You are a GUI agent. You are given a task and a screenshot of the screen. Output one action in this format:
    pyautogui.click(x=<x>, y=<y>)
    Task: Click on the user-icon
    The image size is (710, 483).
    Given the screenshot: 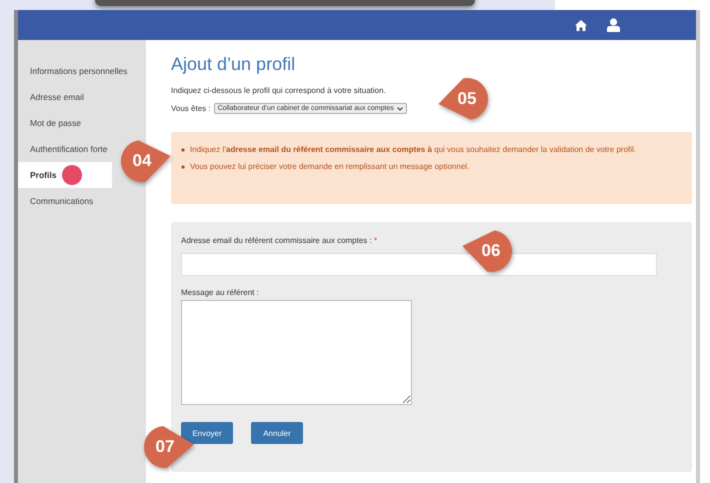 What is the action you would take?
    pyautogui.click(x=613, y=25)
    